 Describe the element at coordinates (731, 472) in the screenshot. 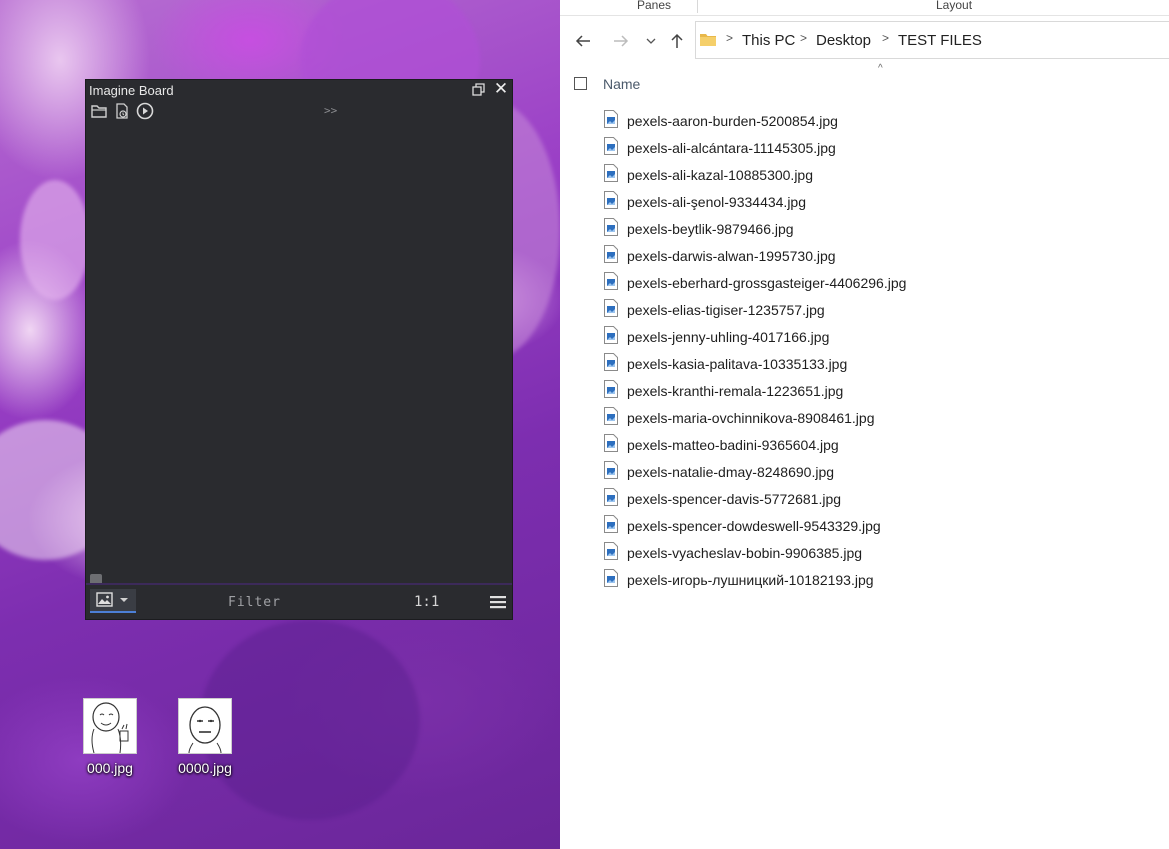

I see `file-name: pexels-natalie-dmay-8248690.jpg` at that location.